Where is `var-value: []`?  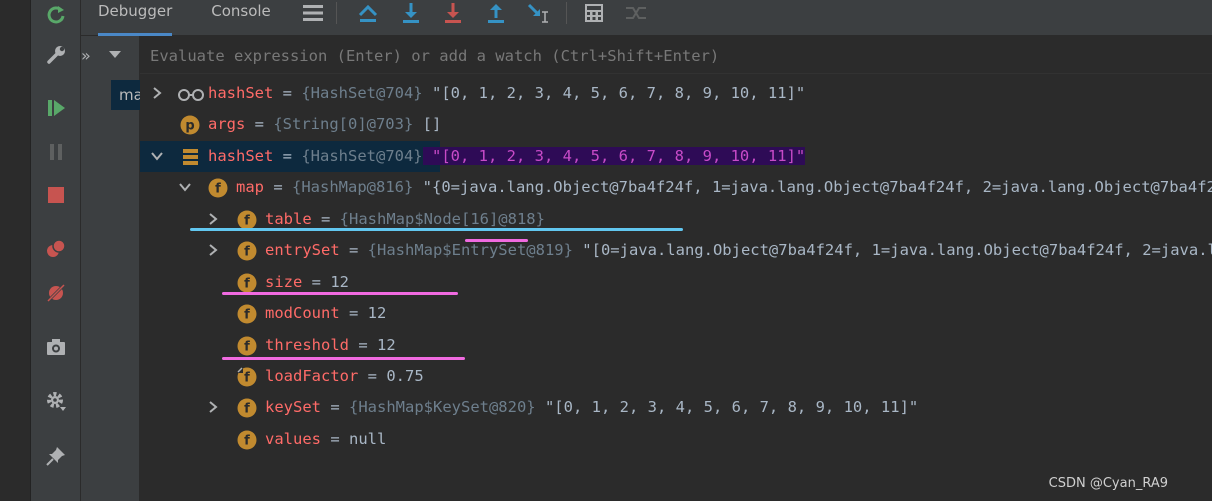 var-value: [] is located at coordinates (427, 124).